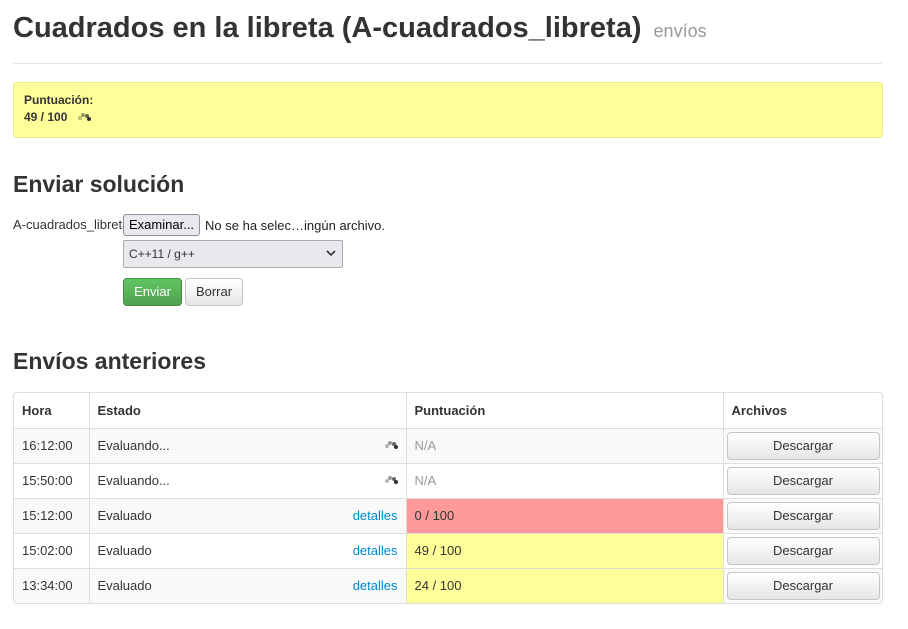 This screenshot has width=908, height=629. Describe the element at coordinates (247, 411) in the screenshot. I see `column-header-status: Estado` at that location.